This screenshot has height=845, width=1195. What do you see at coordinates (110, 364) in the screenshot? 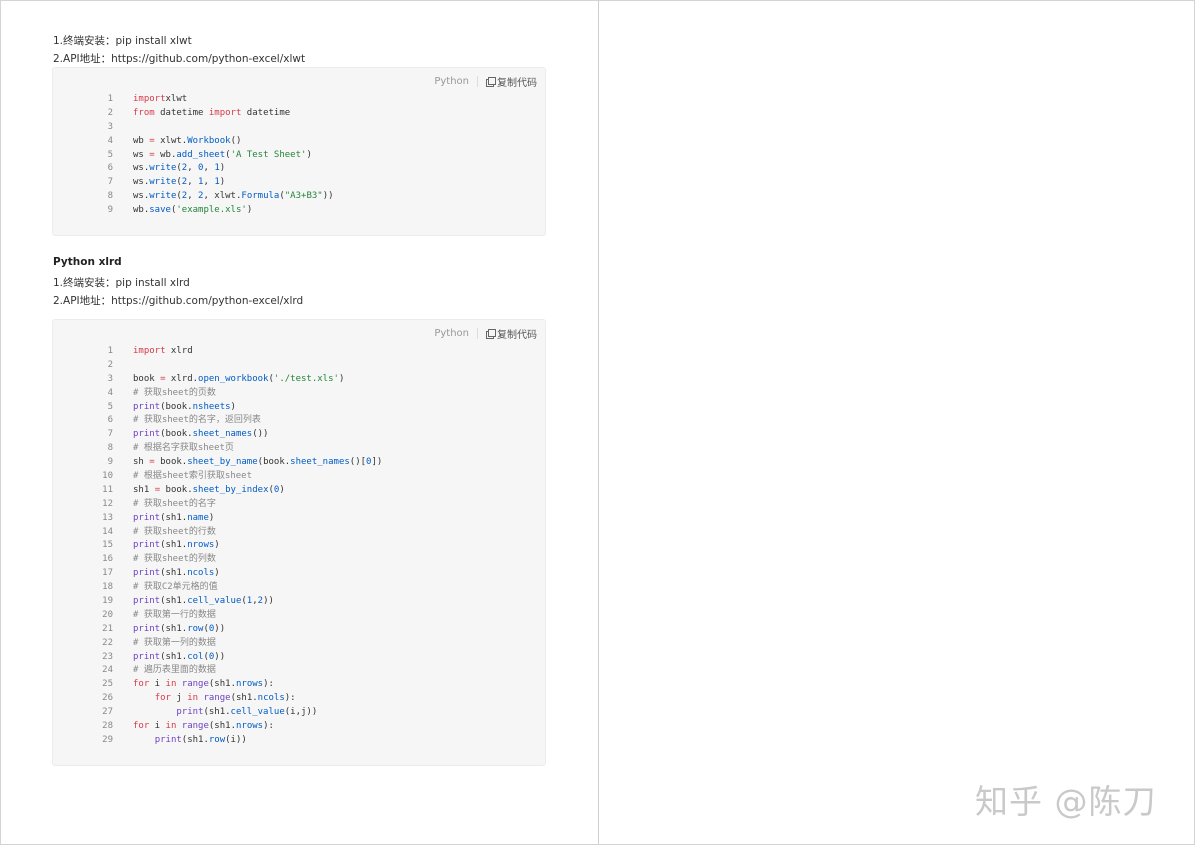
I see `line-number: 2` at bounding box center [110, 364].